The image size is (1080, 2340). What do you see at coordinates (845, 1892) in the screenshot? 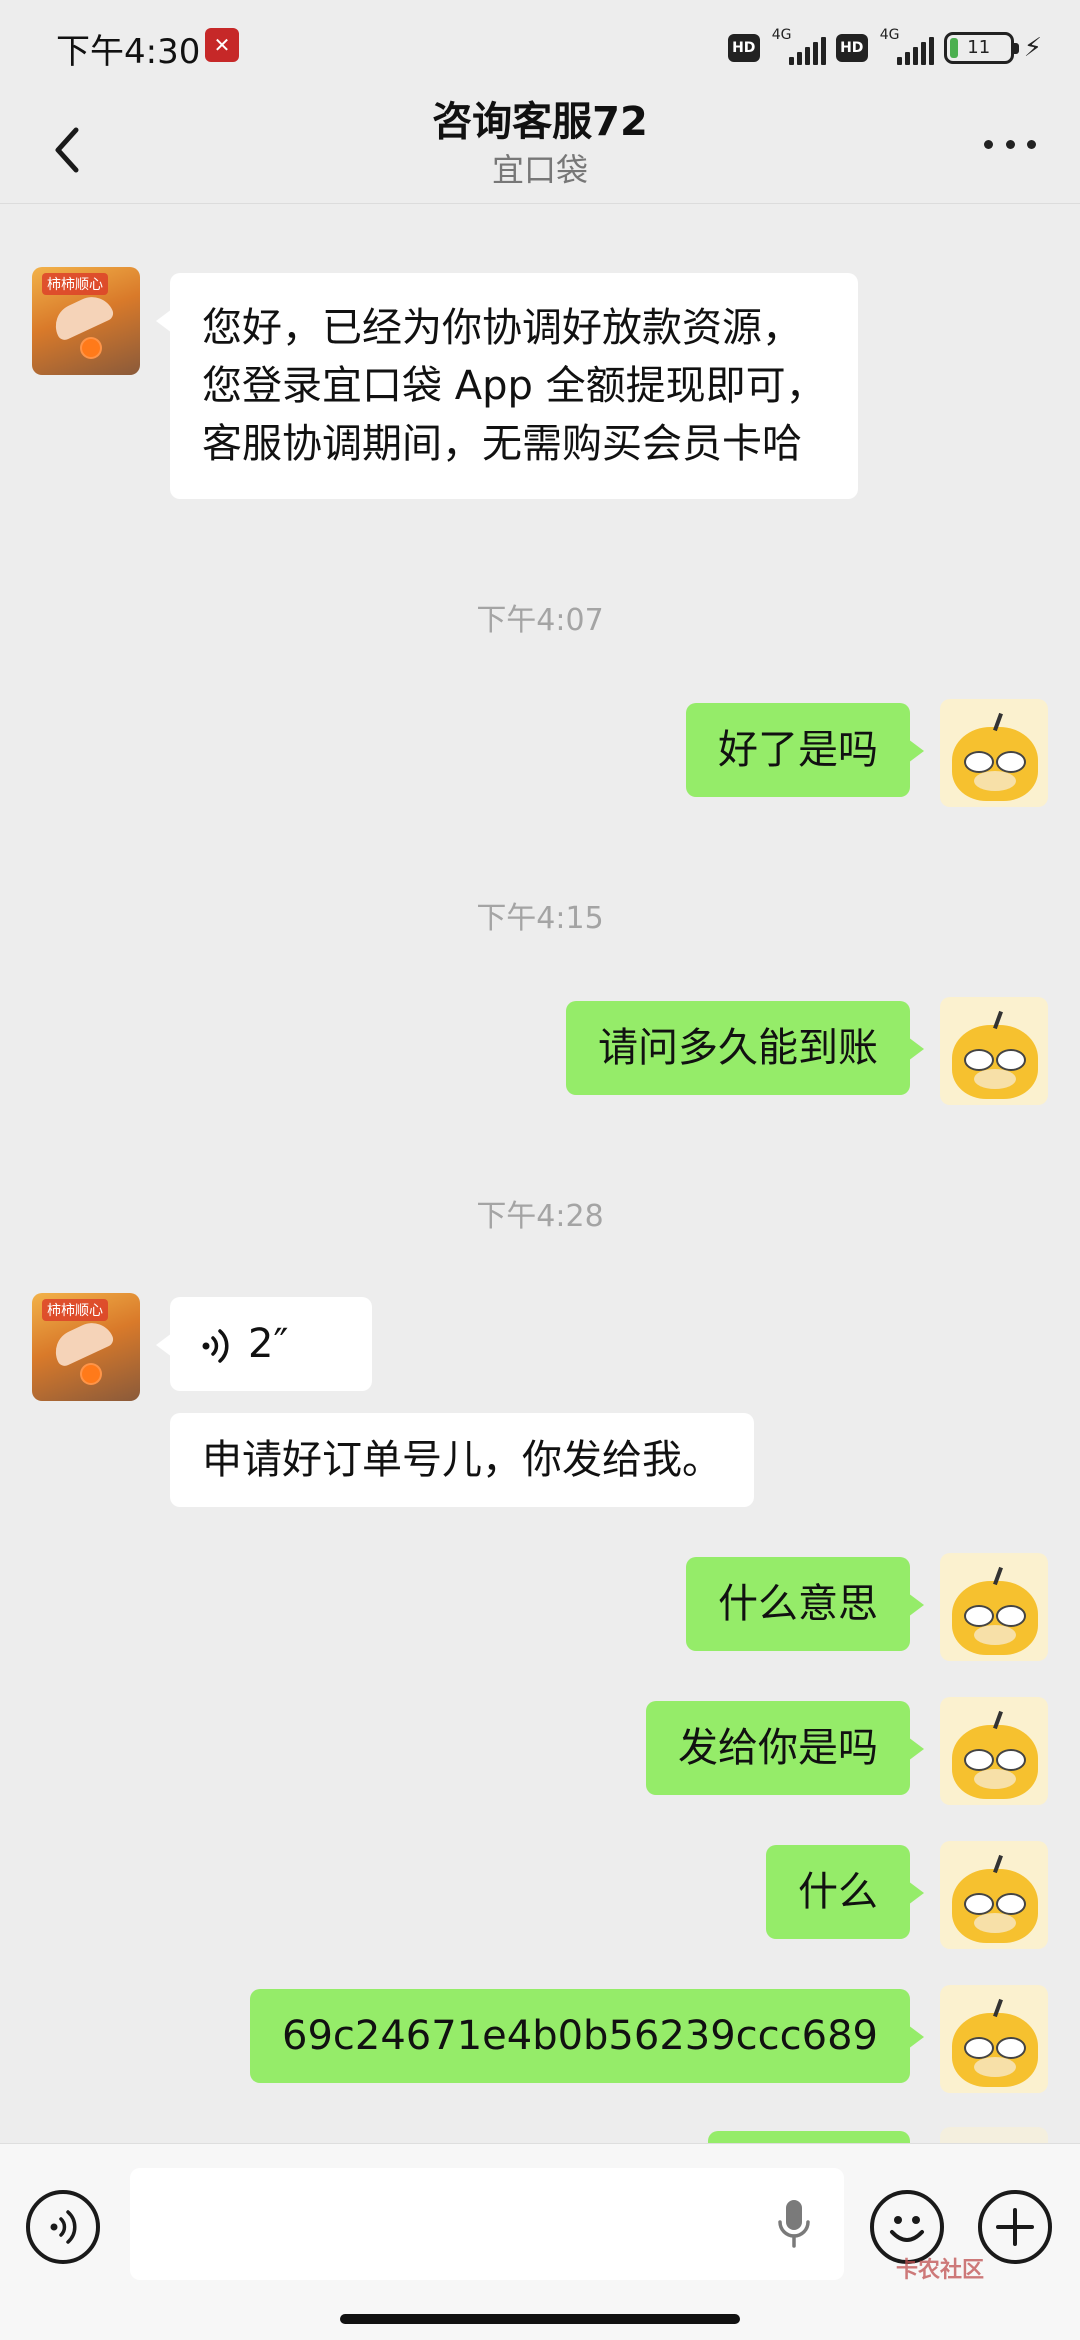
I see `message-bubble: 什么` at bounding box center [845, 1892].